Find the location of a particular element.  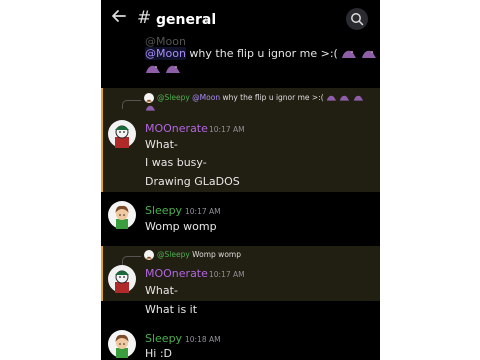

back-button is located at coordinates (119, 18).